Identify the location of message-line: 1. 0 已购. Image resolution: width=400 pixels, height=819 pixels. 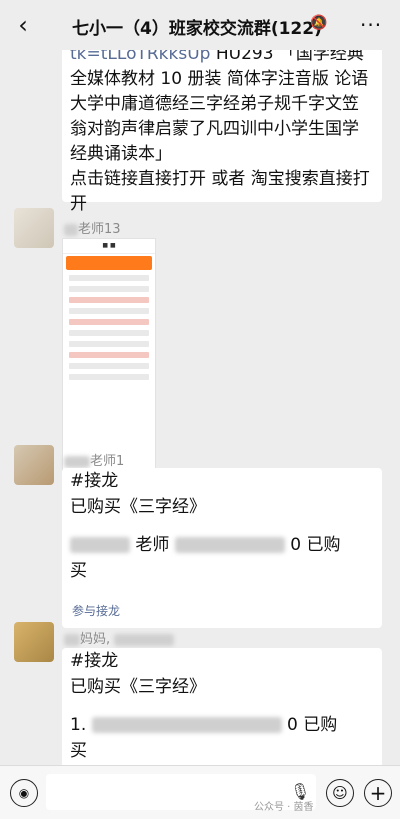
(204, 725).